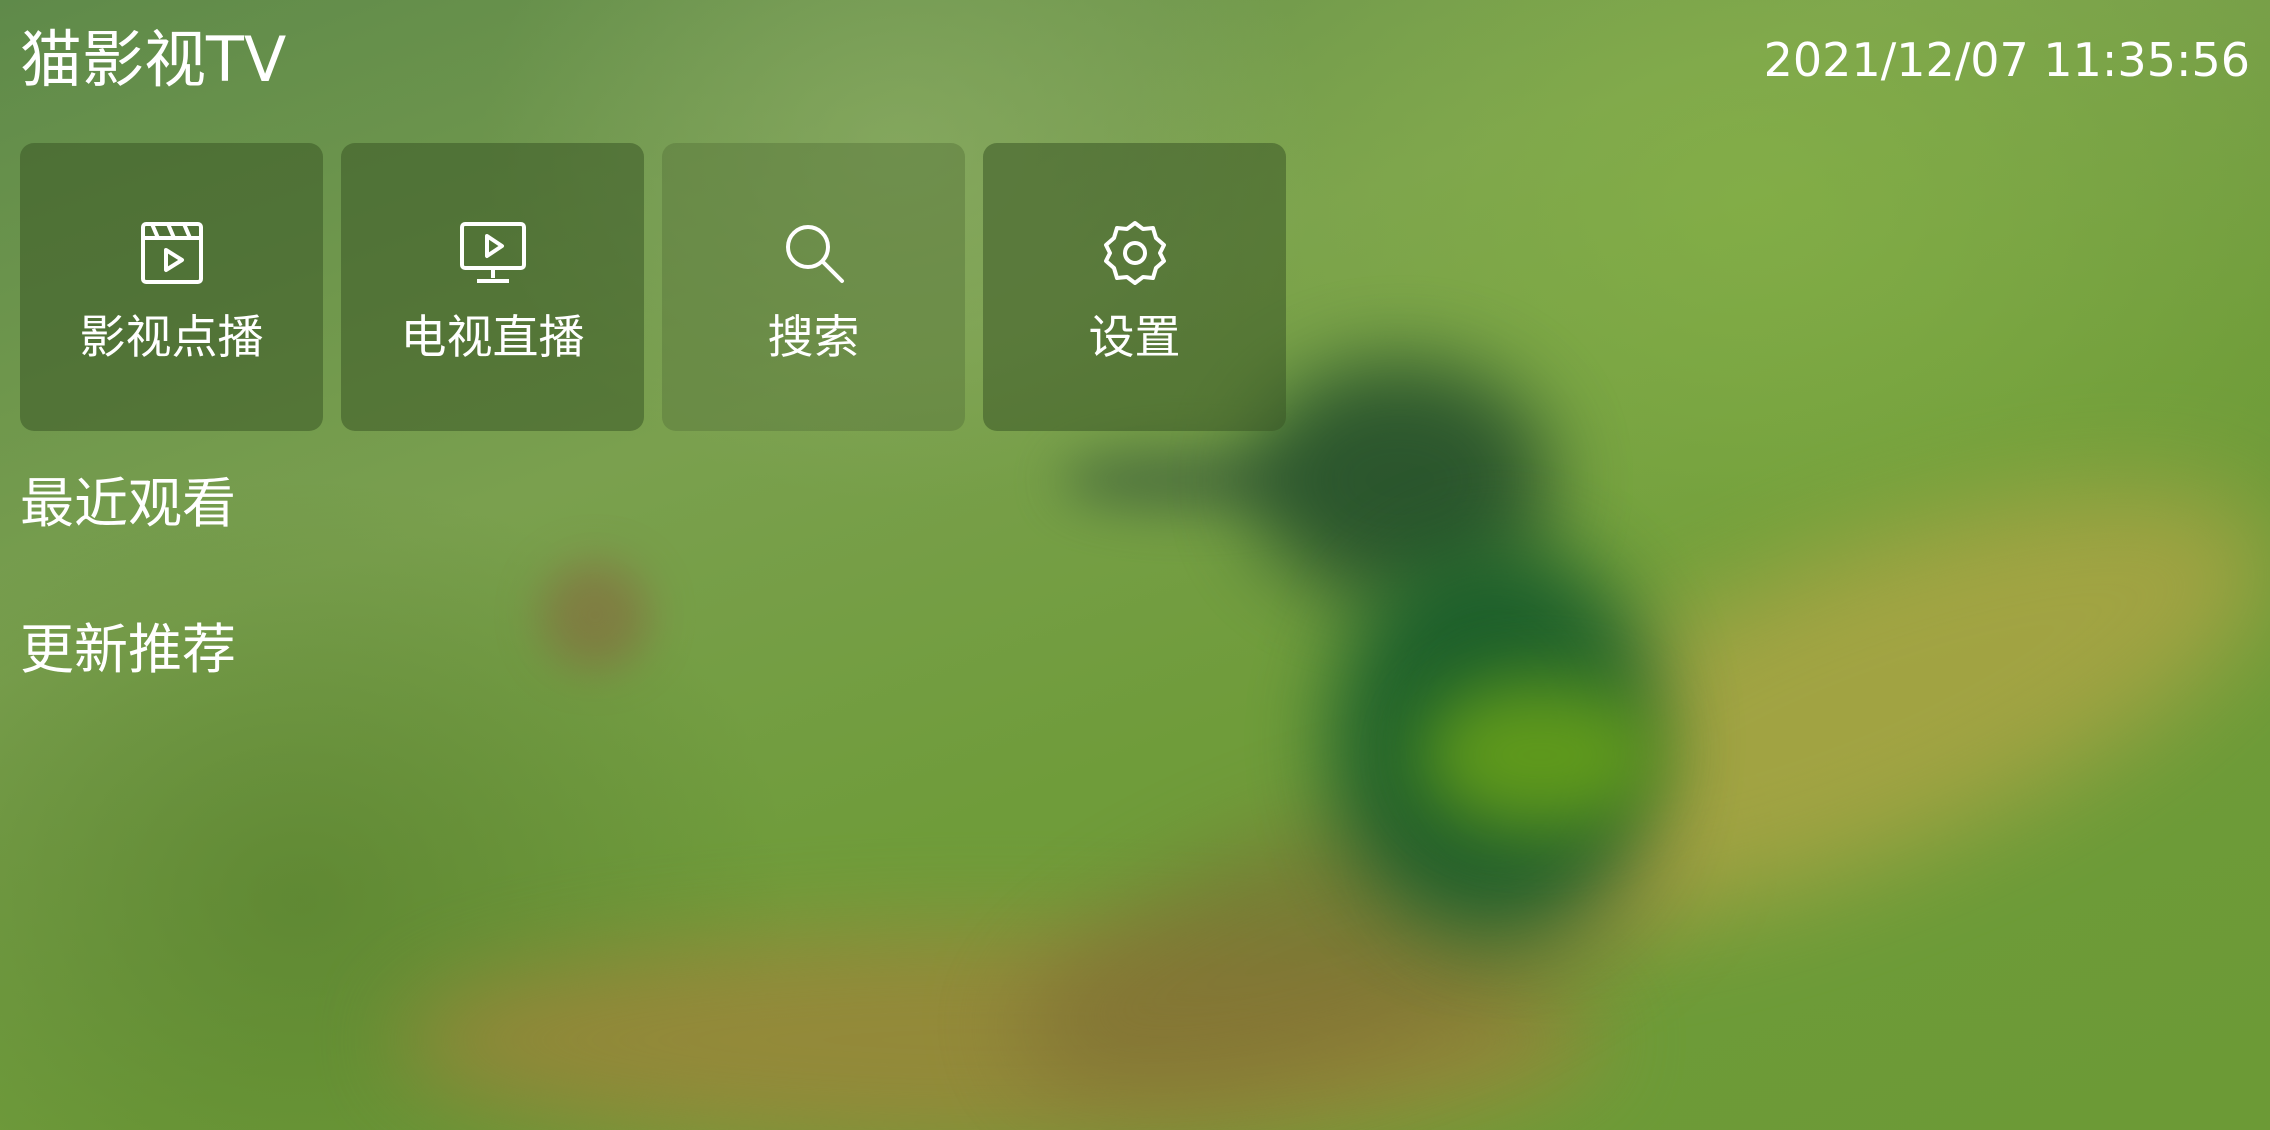  Describe the element at coordinates (653, 287) in the screenshot. I see `main-menu: 影视点播 电视直播 搜索 设置` at that location.